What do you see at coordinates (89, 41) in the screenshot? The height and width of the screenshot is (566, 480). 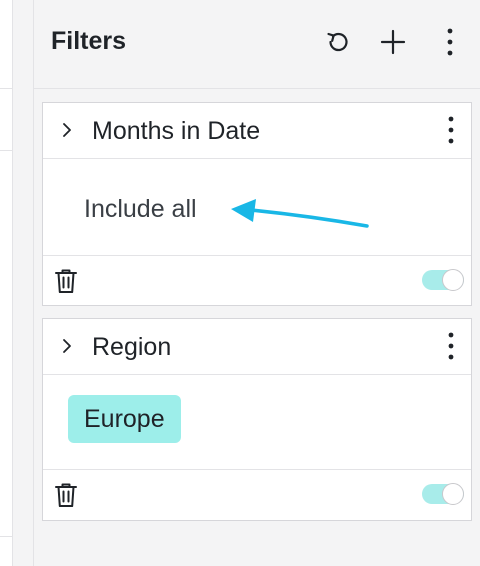 I see `panel-title: Filters` at bounding box center [89, 41].